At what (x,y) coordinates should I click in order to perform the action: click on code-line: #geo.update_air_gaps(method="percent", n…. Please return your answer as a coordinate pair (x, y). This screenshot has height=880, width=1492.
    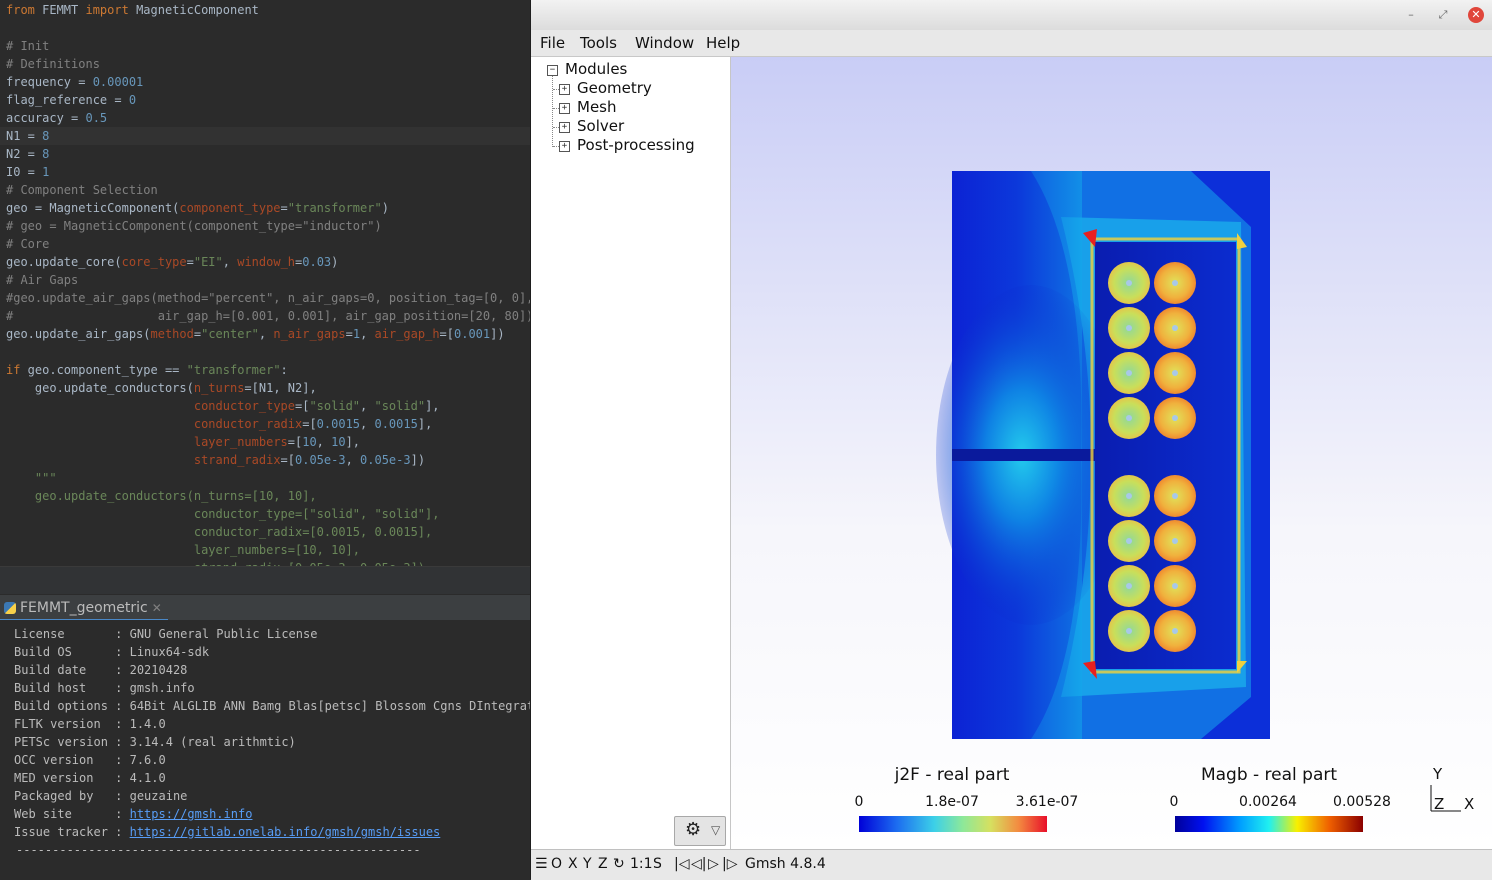
    Looking at the image, I should click on (268, 298).